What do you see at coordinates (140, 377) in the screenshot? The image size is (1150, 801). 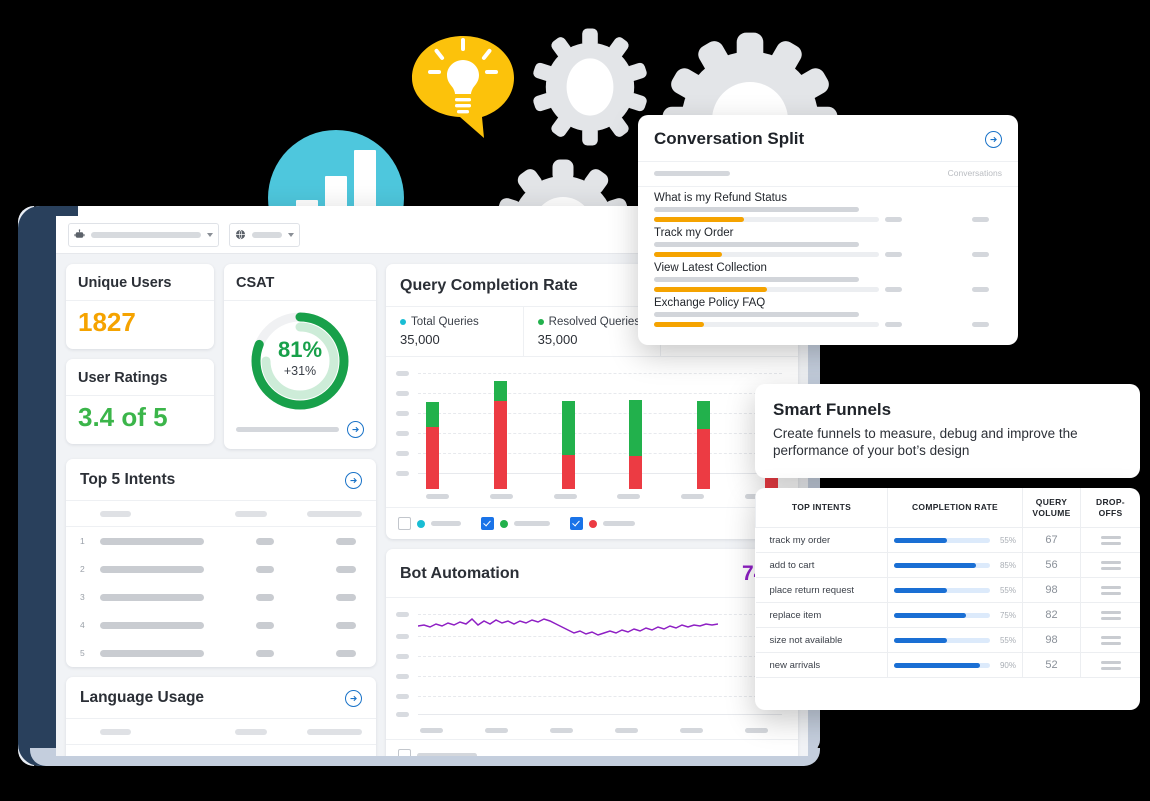 I see `kpi-title: User Ratings` at bounding box center [140, 377].